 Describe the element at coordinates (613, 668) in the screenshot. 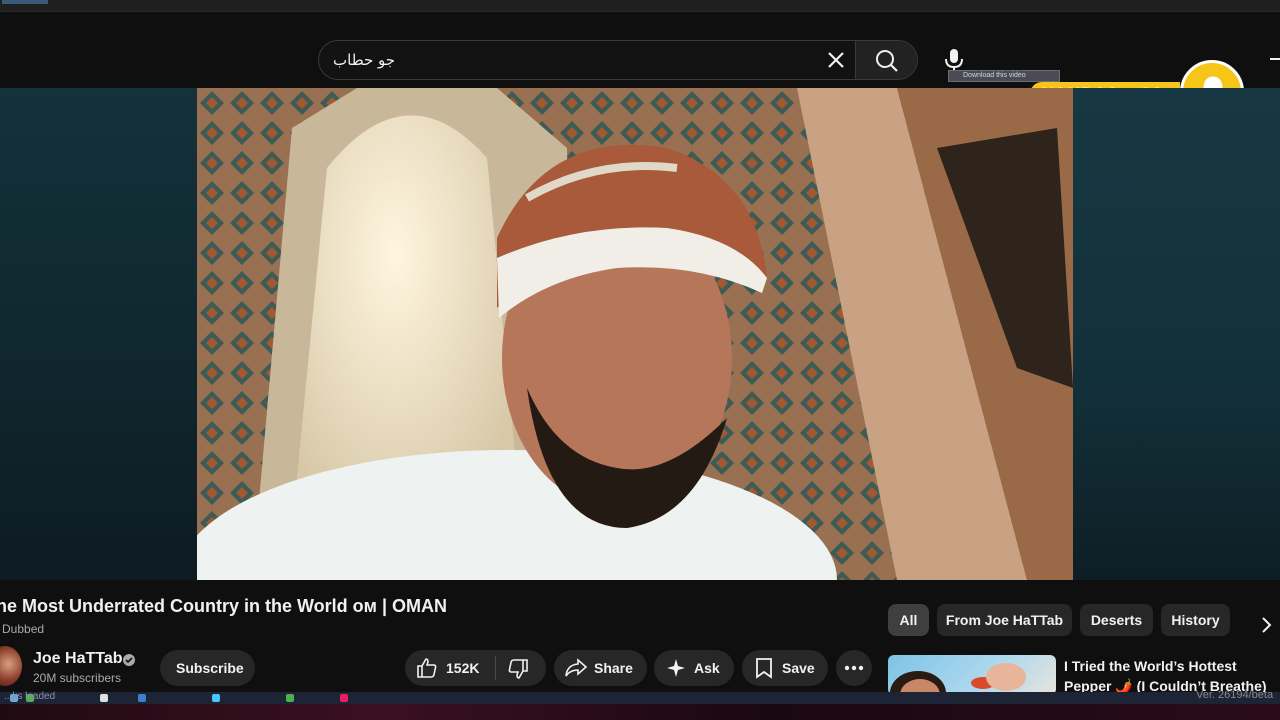

I see `share-label: Share` at that location.